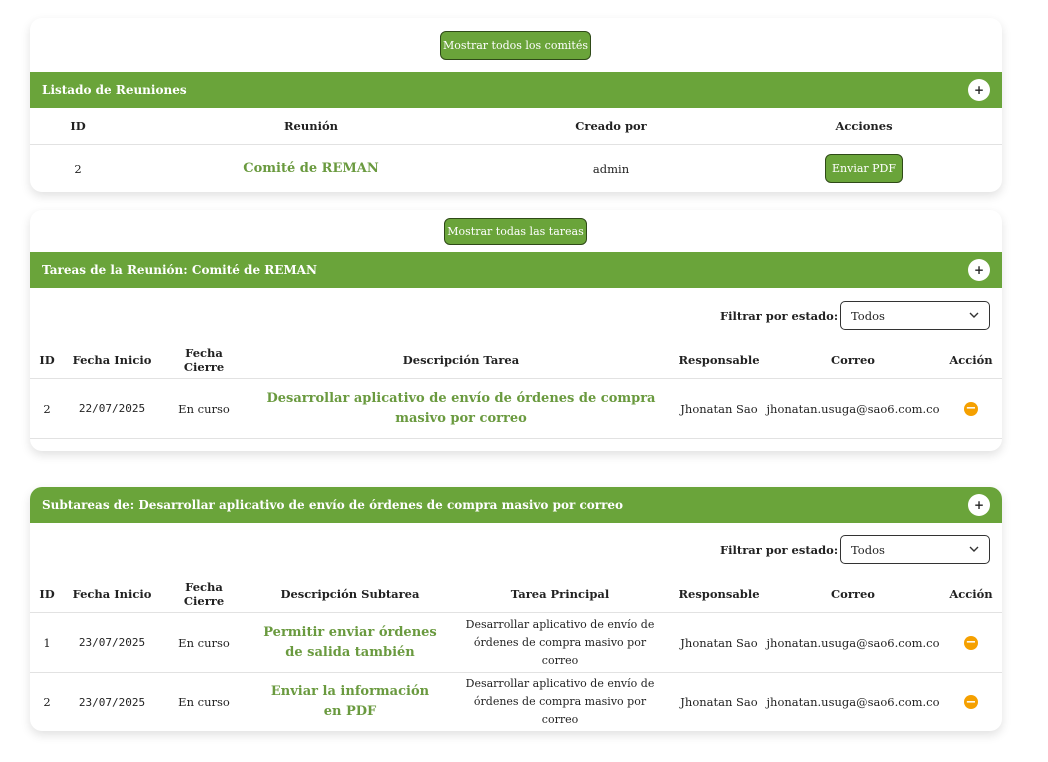 The height and width of the screenshot is (762, 1048). What do you see at coordinates (47, 642) in the screenshot?
I see `subtask-id: 1` at bounding box center [47, 642].